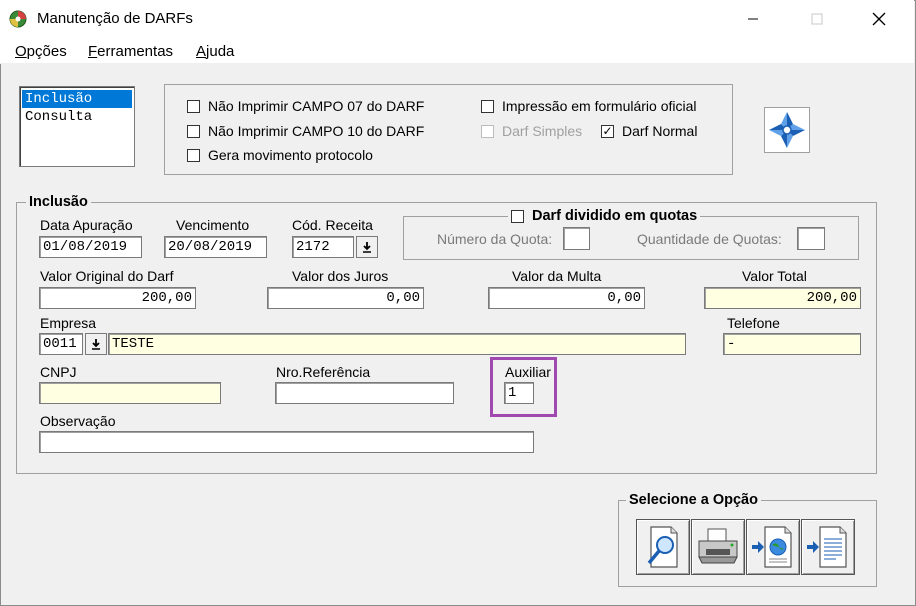 This screenshot has height=606, width=916. Describe the element at coordinates (68, 323) in the screenshot. I see `empresa-label: Empresa` at that location.